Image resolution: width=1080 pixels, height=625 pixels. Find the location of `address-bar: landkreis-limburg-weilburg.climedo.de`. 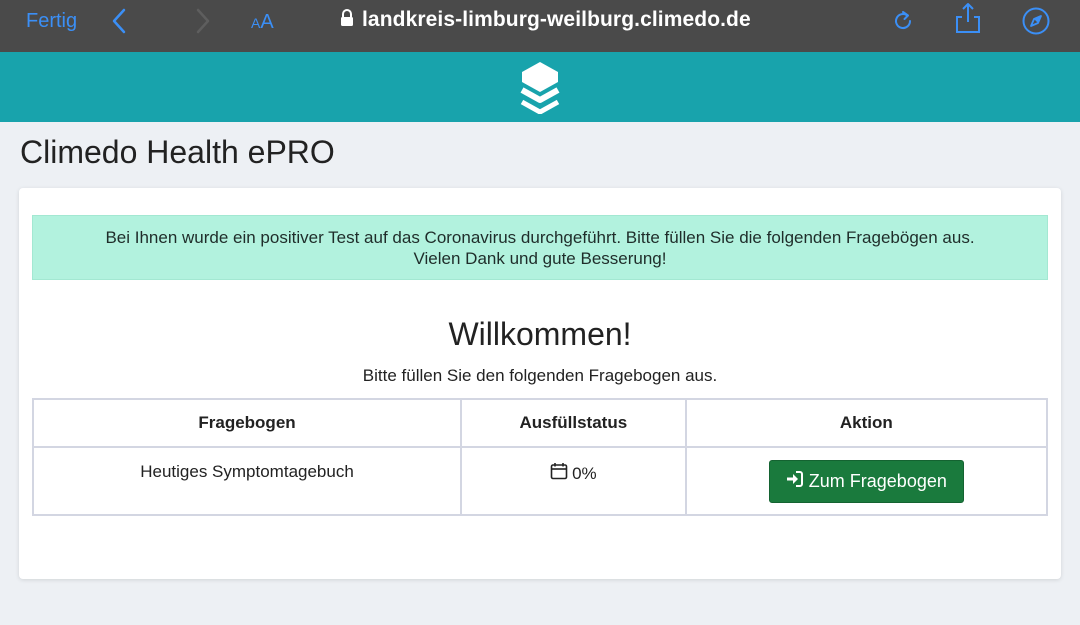

address-bar: landkreis-limburg-weilburg.climedo.de is located at coordinates (545, 20).